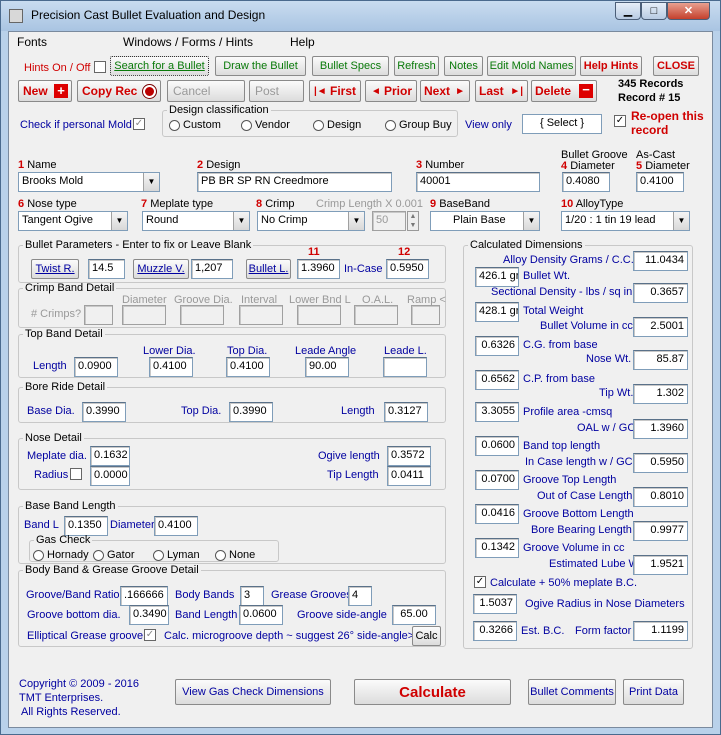  I want to click on crimp-length-spinner: ▲ ▼, so click(413, 221).